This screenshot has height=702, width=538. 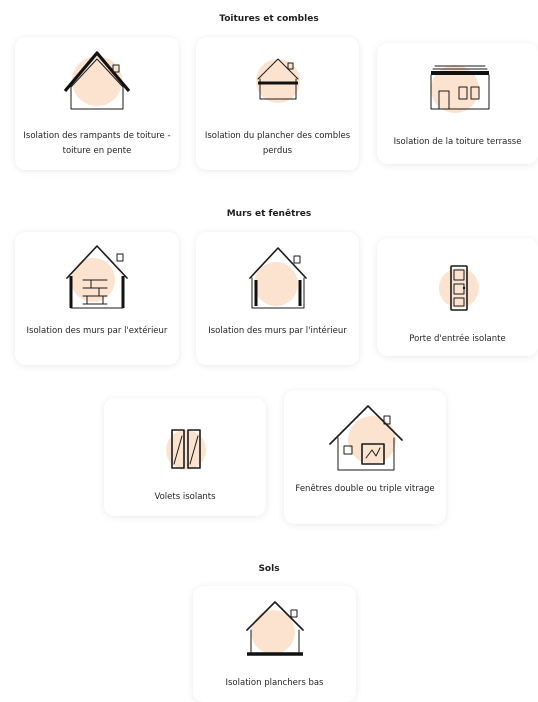 I want to click on shutters-icon, so click(x=186, y=449).